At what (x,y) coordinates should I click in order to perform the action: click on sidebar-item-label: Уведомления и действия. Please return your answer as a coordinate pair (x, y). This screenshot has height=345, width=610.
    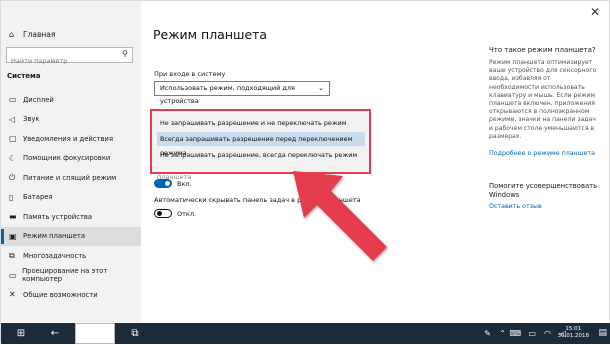
    Looking at the image, I should click on (68, 138).